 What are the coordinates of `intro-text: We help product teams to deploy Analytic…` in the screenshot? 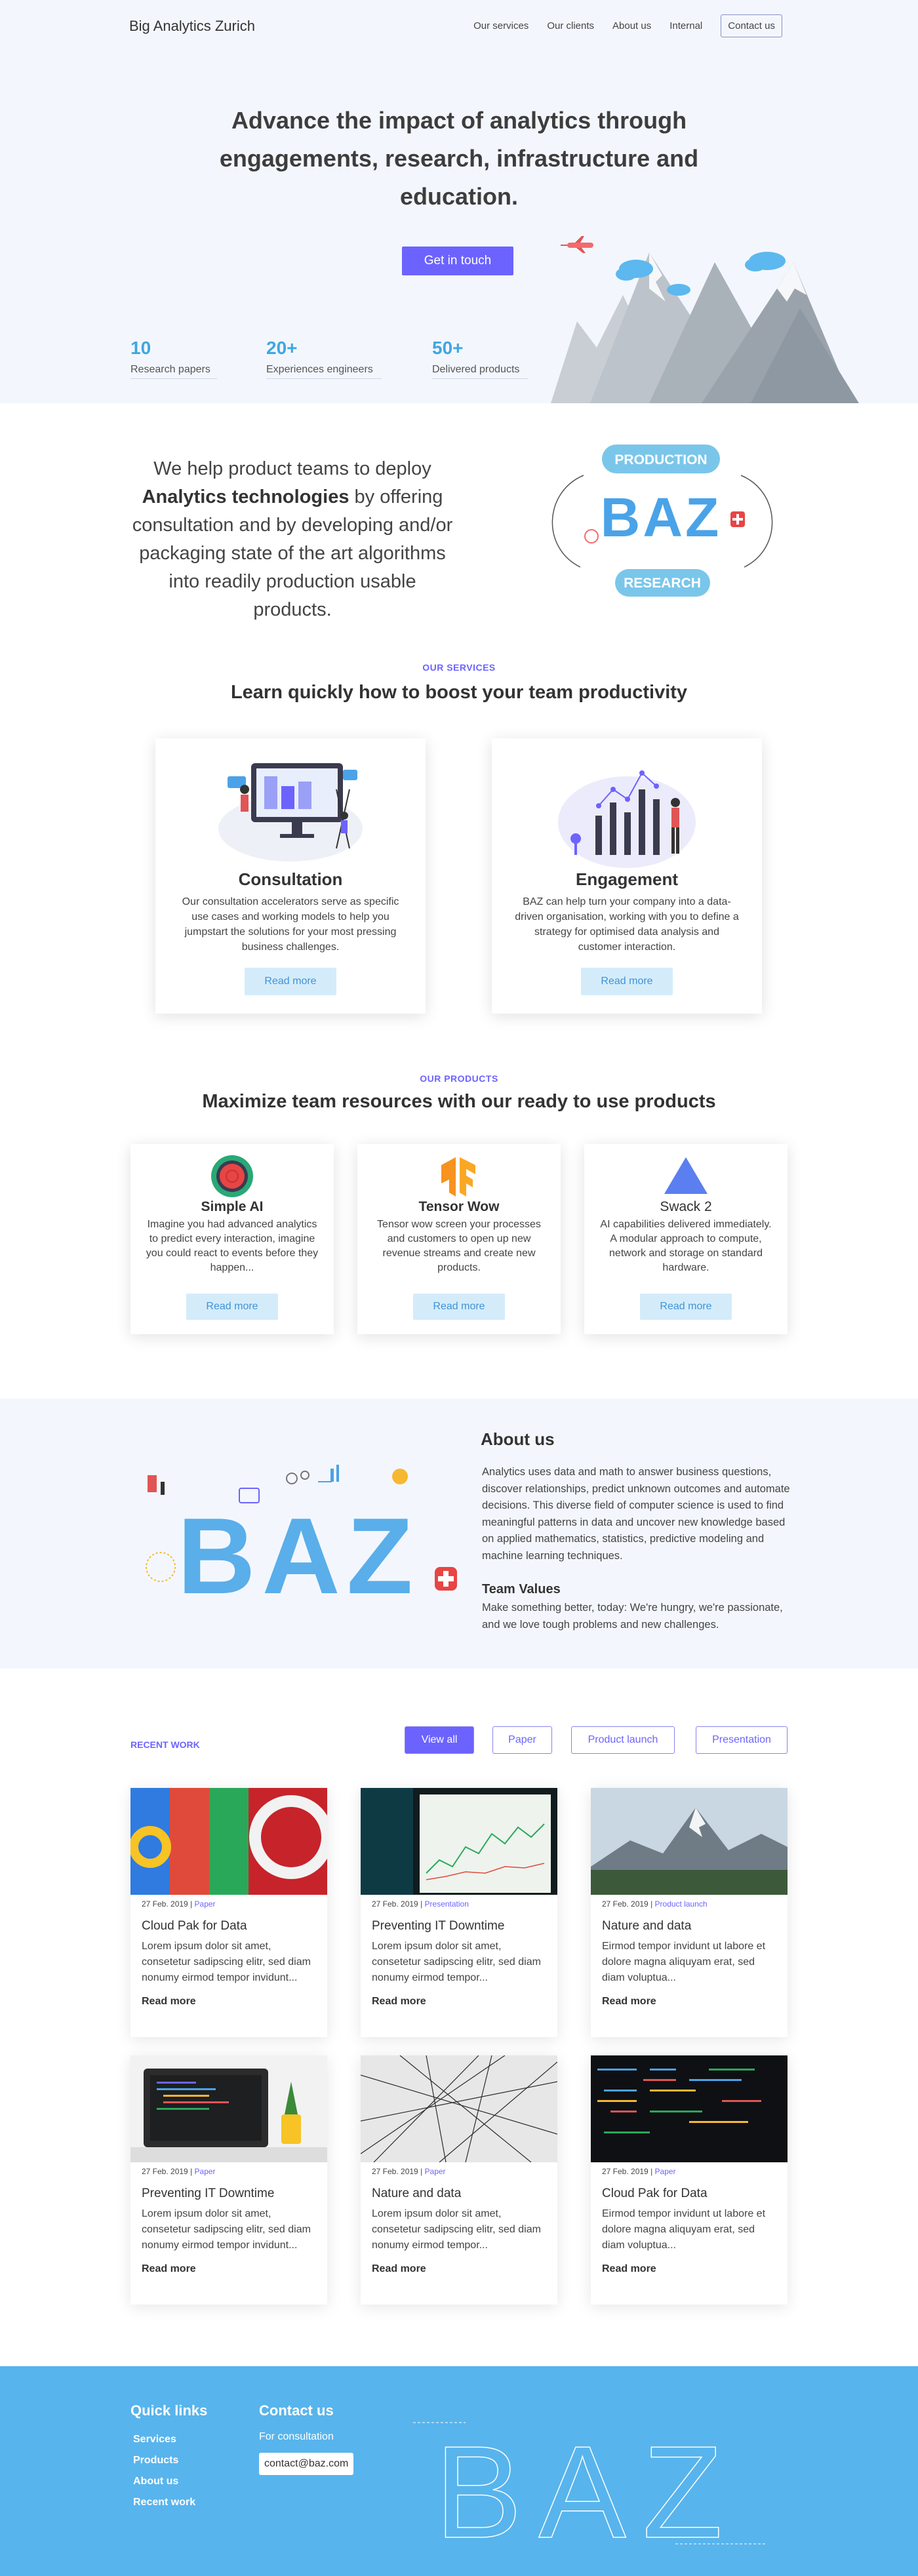 It's located at (292, 539).